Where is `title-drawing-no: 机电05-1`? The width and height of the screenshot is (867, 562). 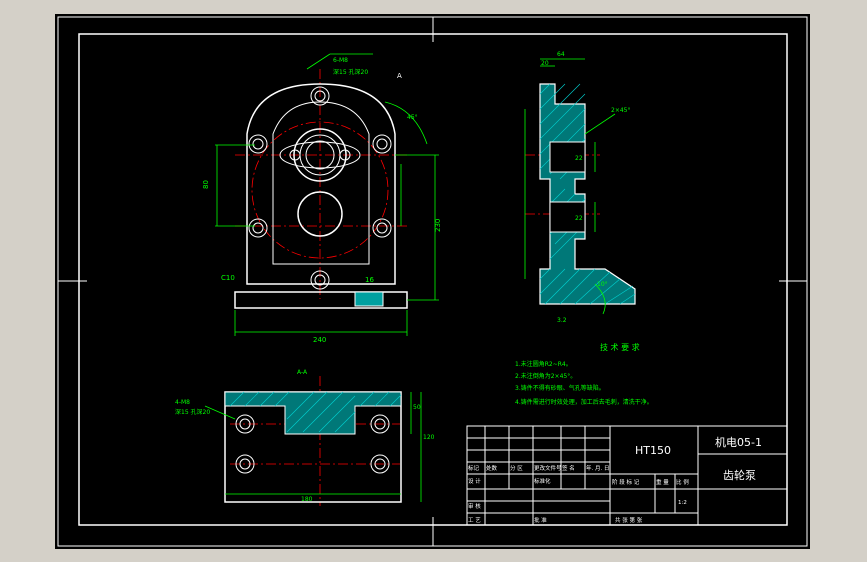 title-drawing-no: 机电05-1 is located at coordinates (738, 442).